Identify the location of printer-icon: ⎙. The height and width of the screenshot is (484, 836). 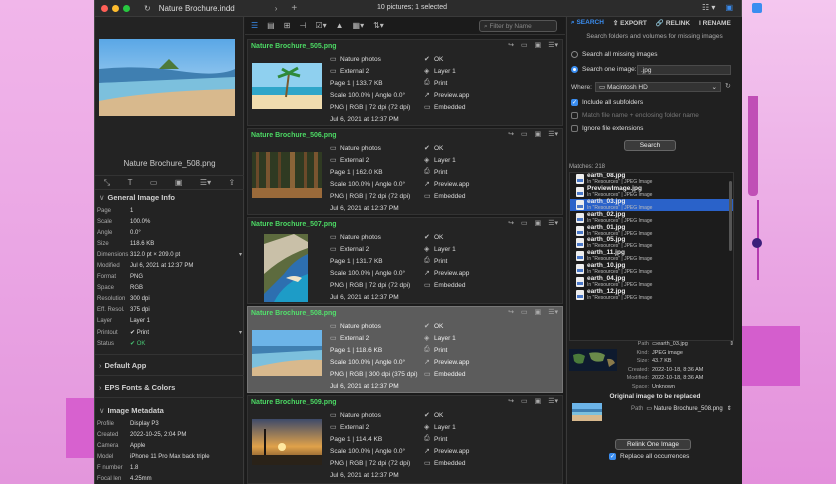
(427, 260).